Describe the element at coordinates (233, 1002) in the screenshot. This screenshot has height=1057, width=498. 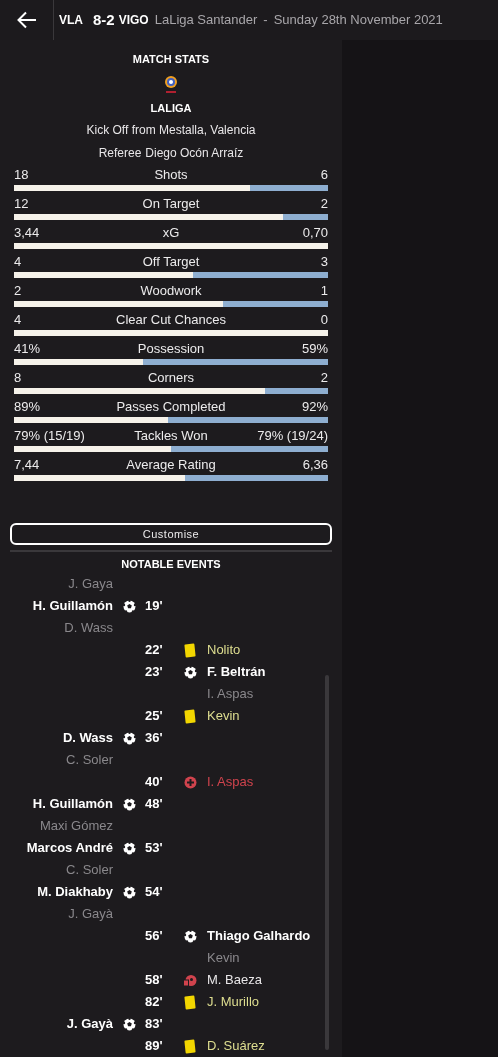
I see `player-name: J. Murillo` at that location.